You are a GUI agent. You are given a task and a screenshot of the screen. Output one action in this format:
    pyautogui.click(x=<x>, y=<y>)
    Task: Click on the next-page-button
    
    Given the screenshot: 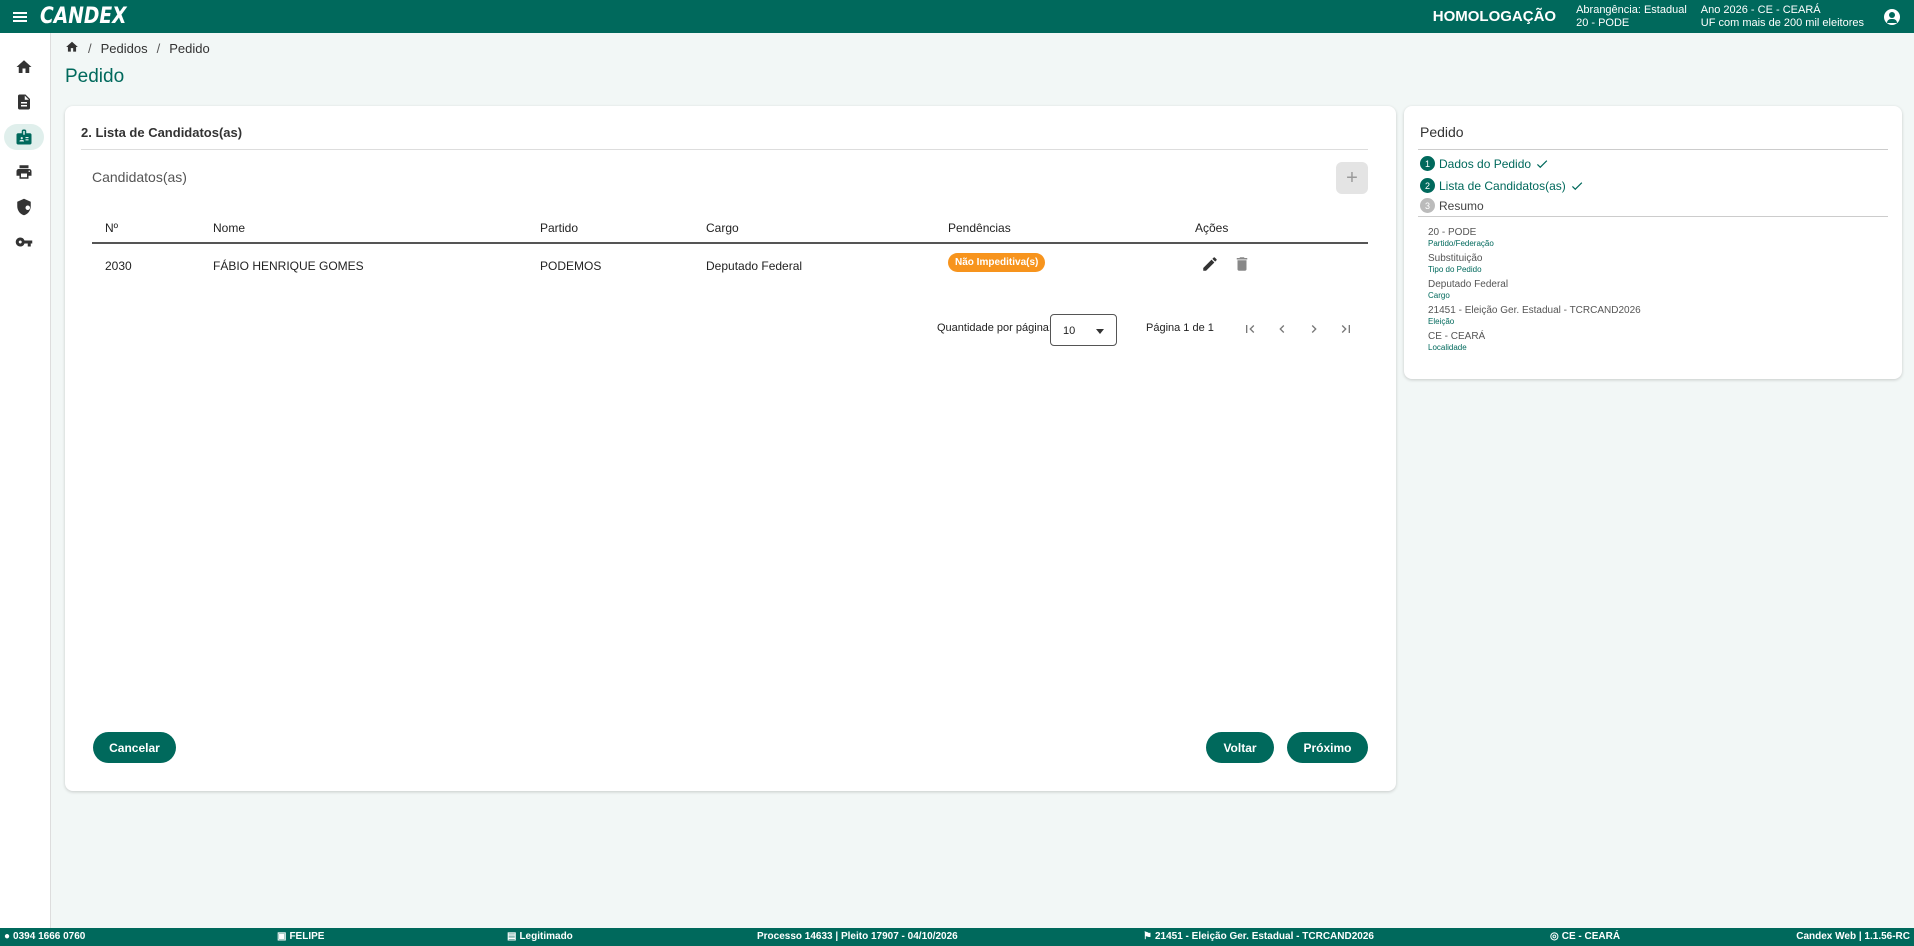 What is the action you would take?
    pyautogui.click(x=1314, y=329)
    